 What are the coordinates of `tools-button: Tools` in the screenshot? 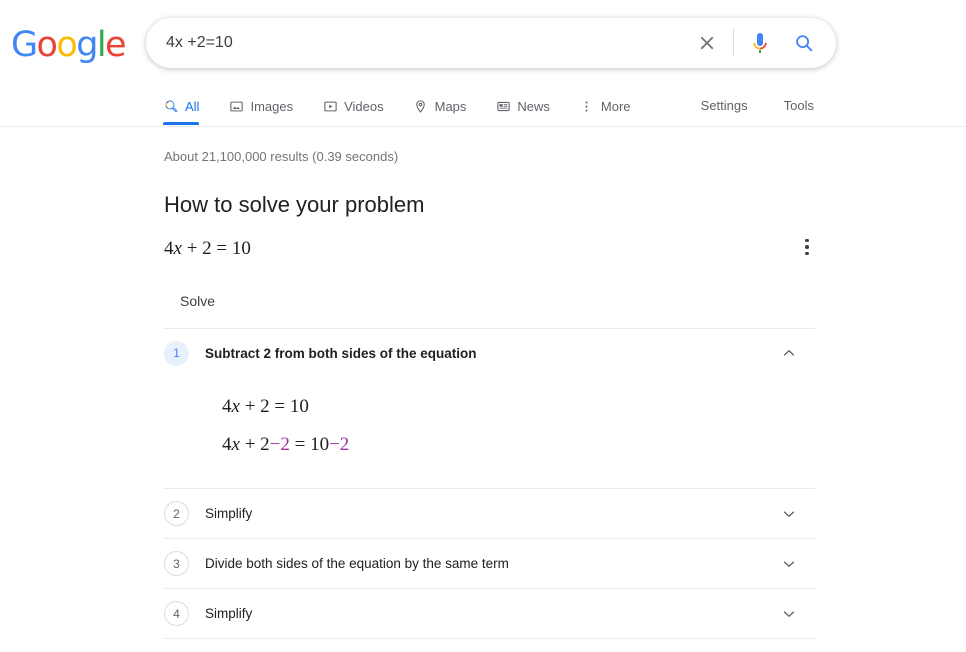 It's located at (799, 105).